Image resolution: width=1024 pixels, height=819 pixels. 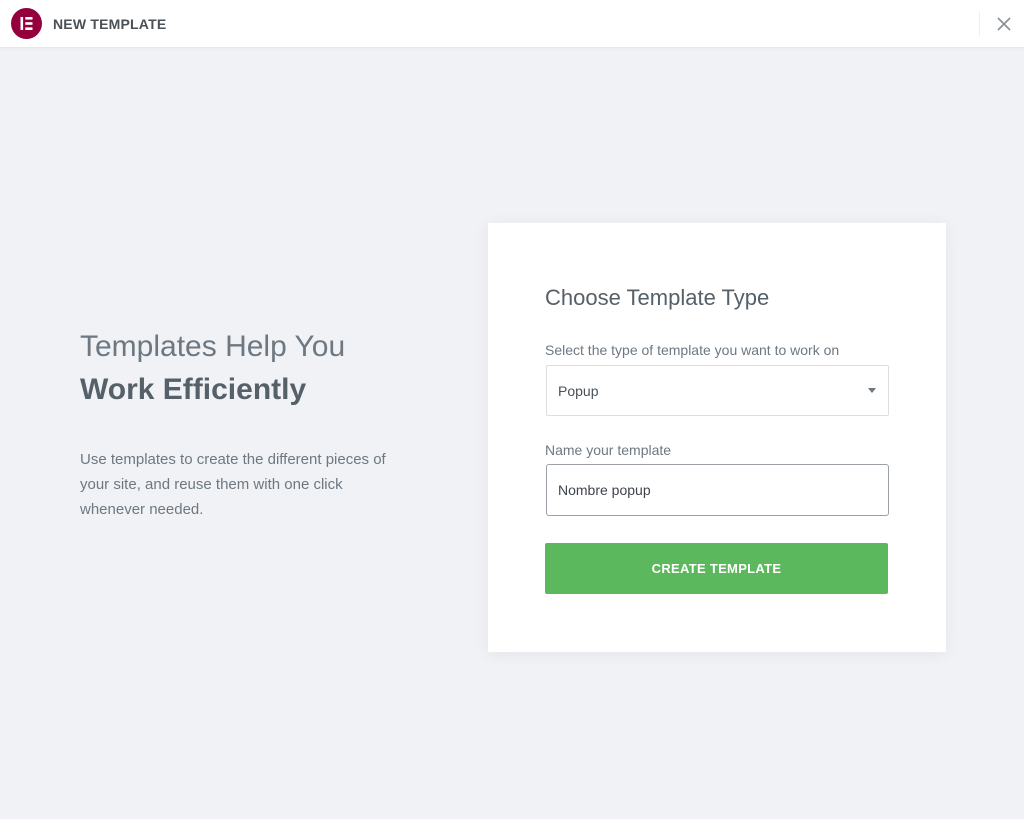 I want to click on template-type-selected-value: Popup, so click(x=578, y=391).